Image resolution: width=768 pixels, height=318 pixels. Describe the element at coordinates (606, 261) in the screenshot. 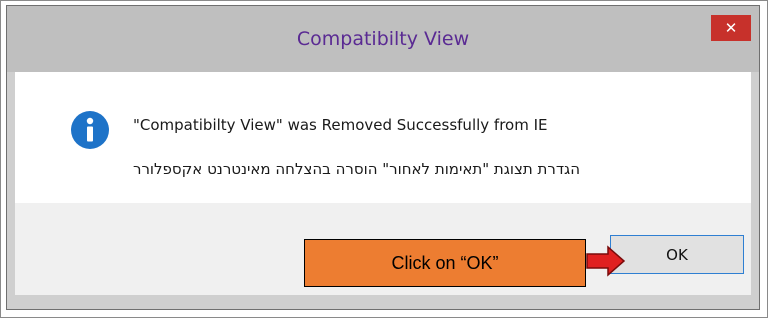

I see `right-arrow-icon` at that location.